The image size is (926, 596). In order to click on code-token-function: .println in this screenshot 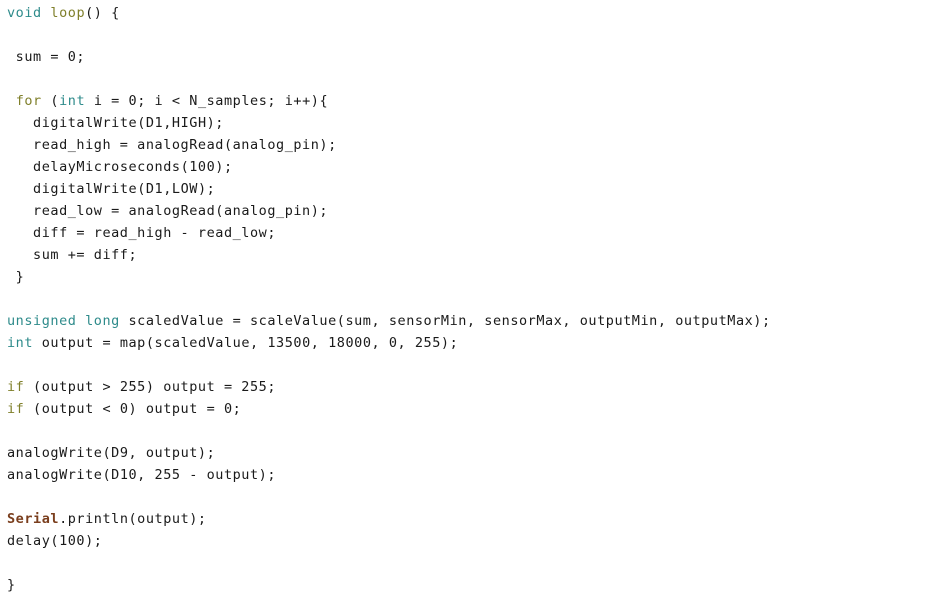, I will do `click(94, 519)`.